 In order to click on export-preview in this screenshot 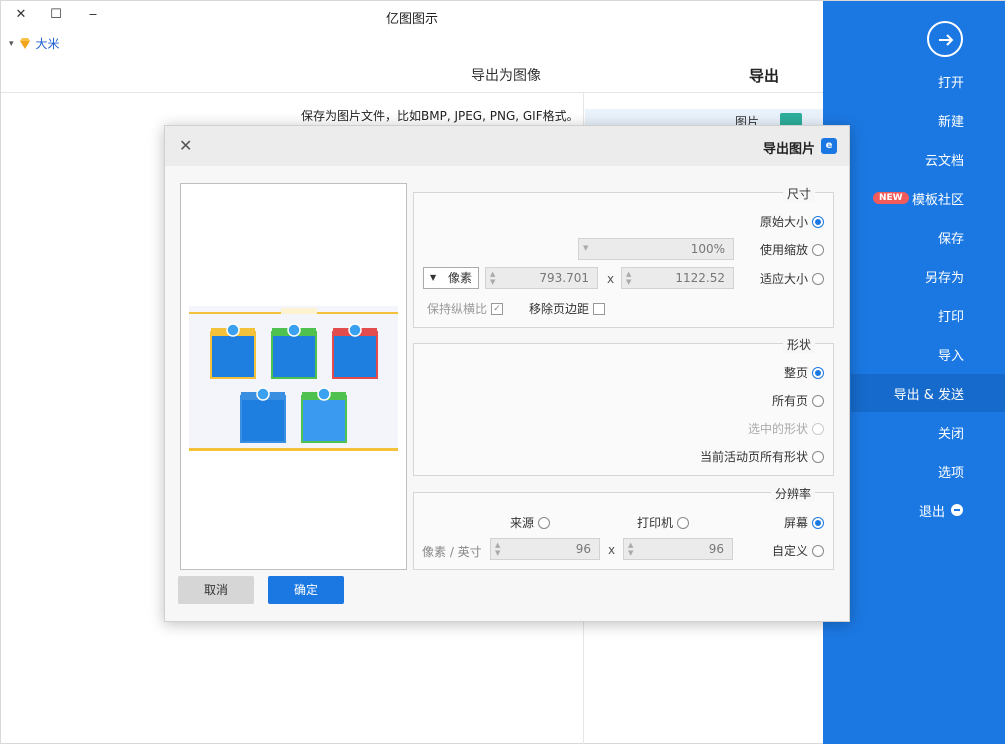, I will do `click(293, 376)`.